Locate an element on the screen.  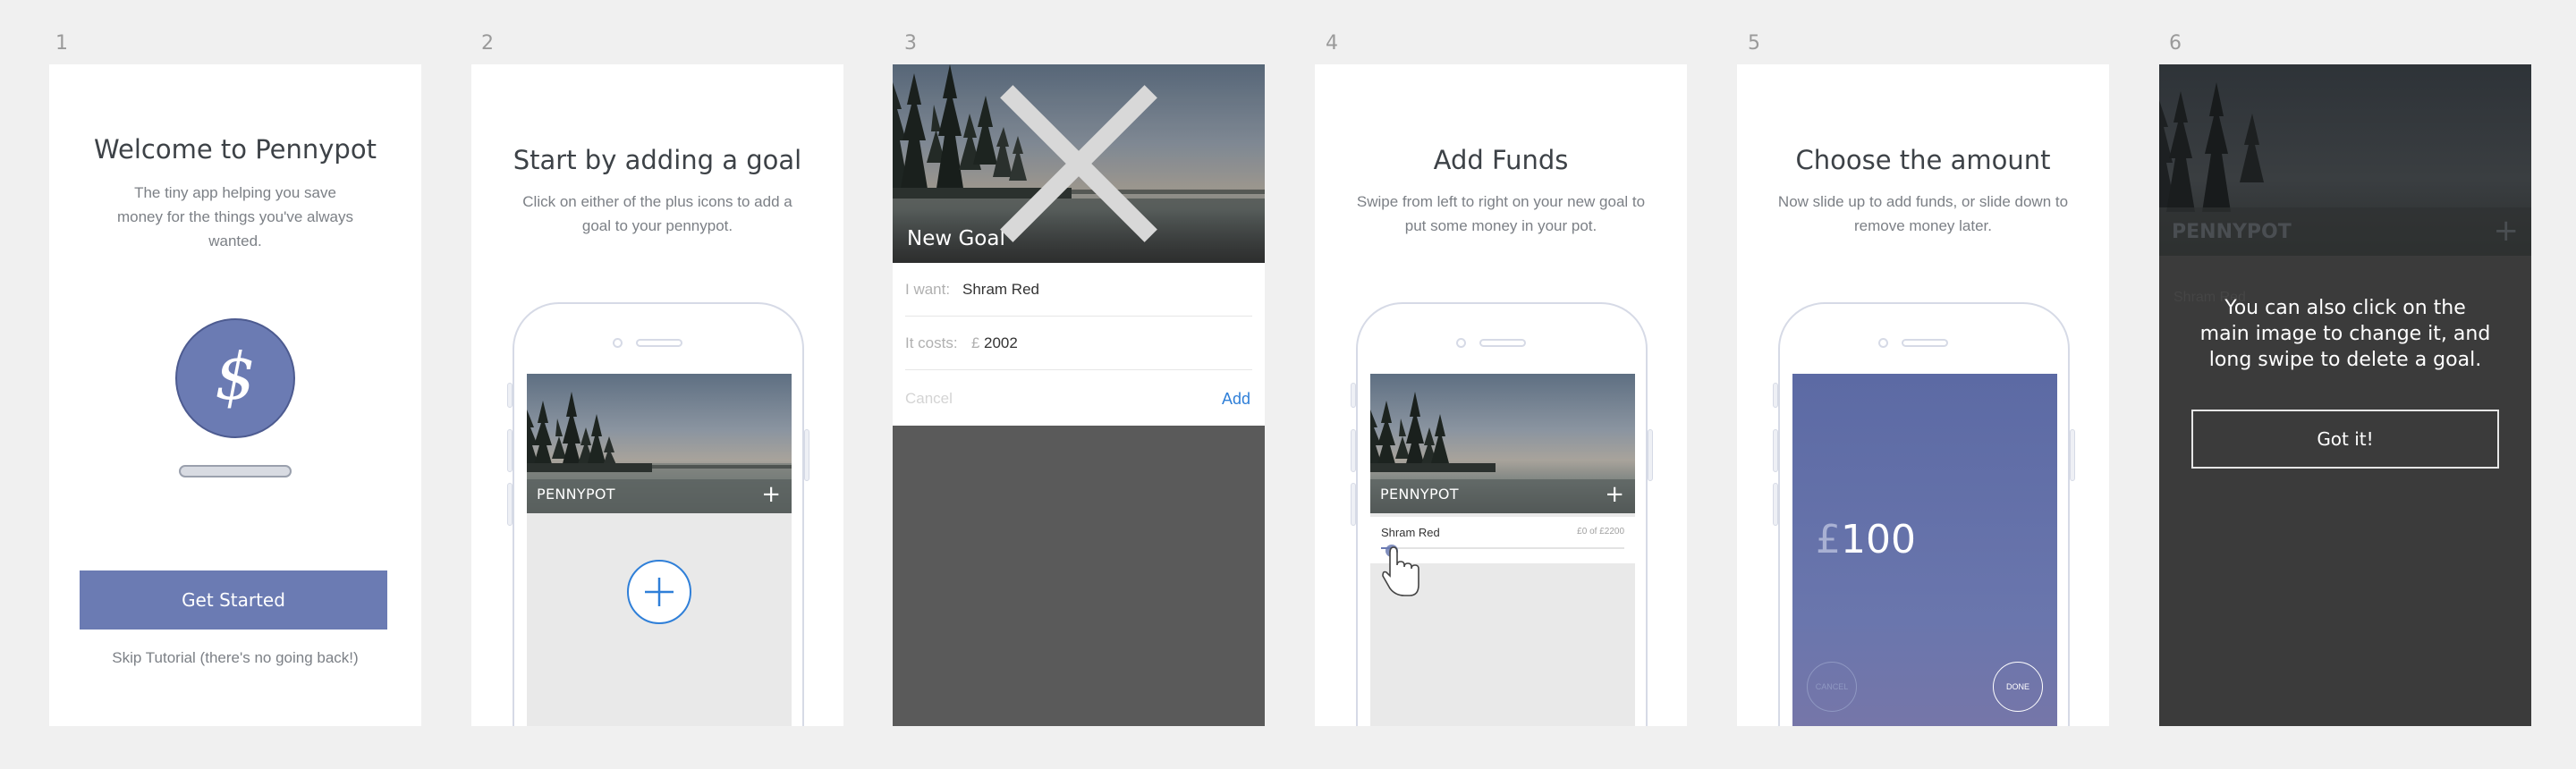
welcome-title: Welcome to Pennypot is located at coordinates (235, 150).